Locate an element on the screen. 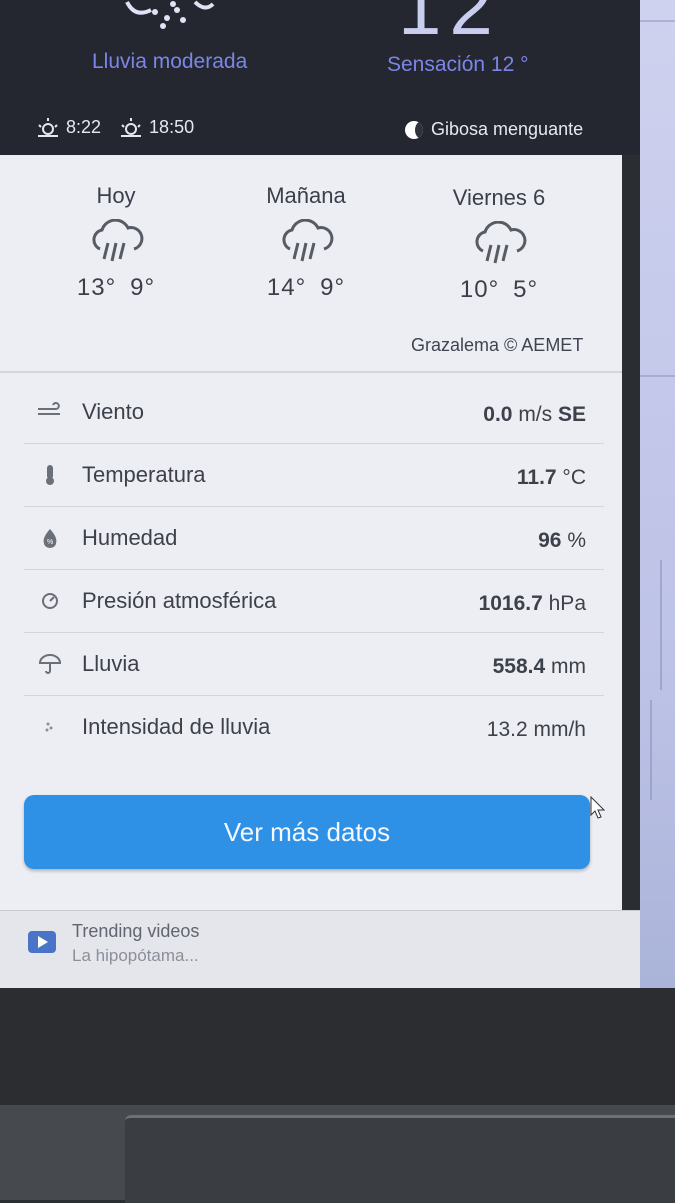  more-data-button: Ver más datos is located at coordinates (307, 832).